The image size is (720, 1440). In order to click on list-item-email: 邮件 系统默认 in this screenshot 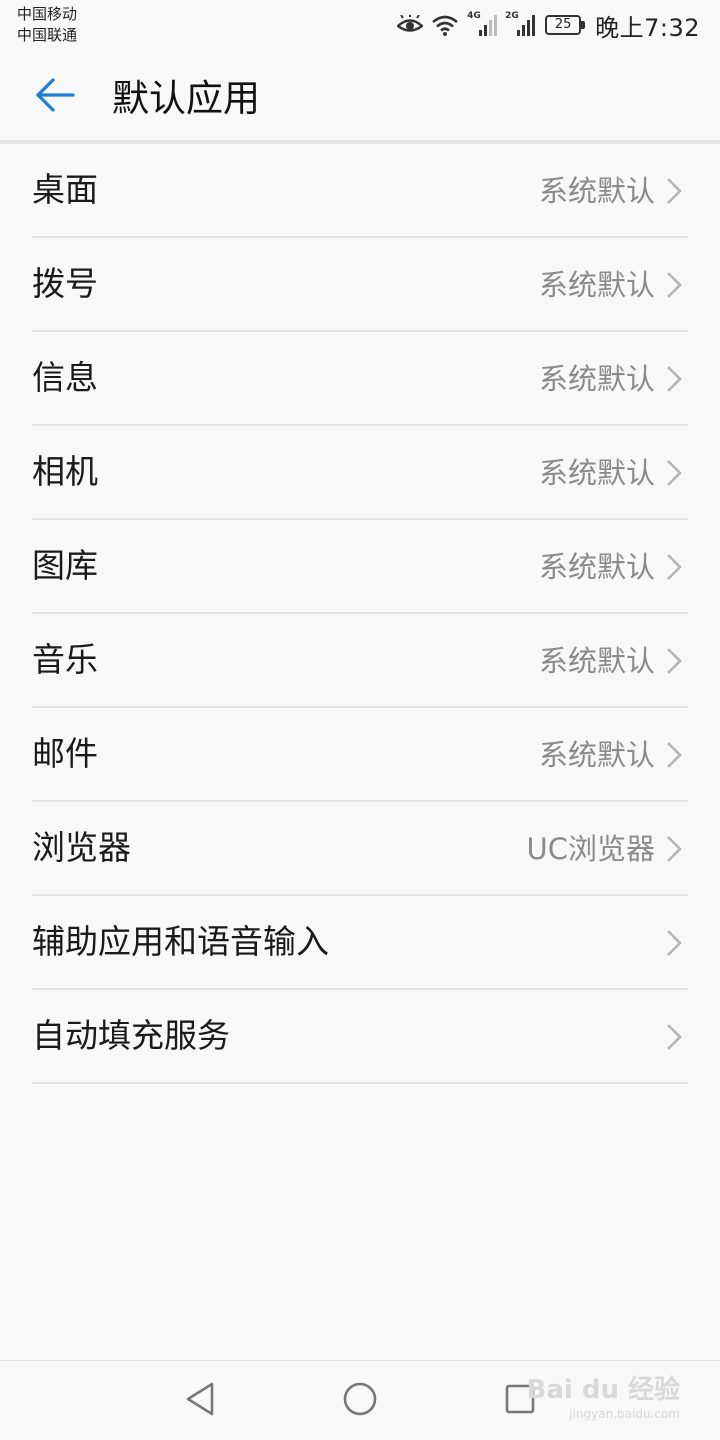, I will do `click(360, 755)`.